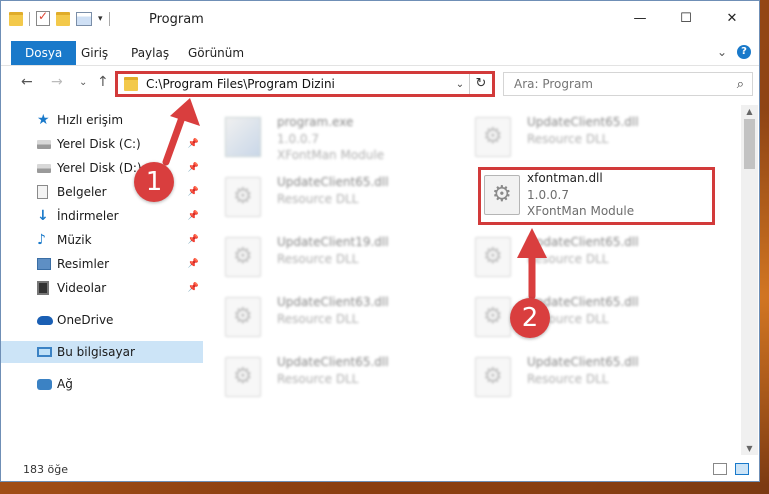 This screenshot has width=769, height=494. Describe the element at coordinates (722, 52) in the screenshot. I see `ribbon-expand-icon: ⌄` at that location.